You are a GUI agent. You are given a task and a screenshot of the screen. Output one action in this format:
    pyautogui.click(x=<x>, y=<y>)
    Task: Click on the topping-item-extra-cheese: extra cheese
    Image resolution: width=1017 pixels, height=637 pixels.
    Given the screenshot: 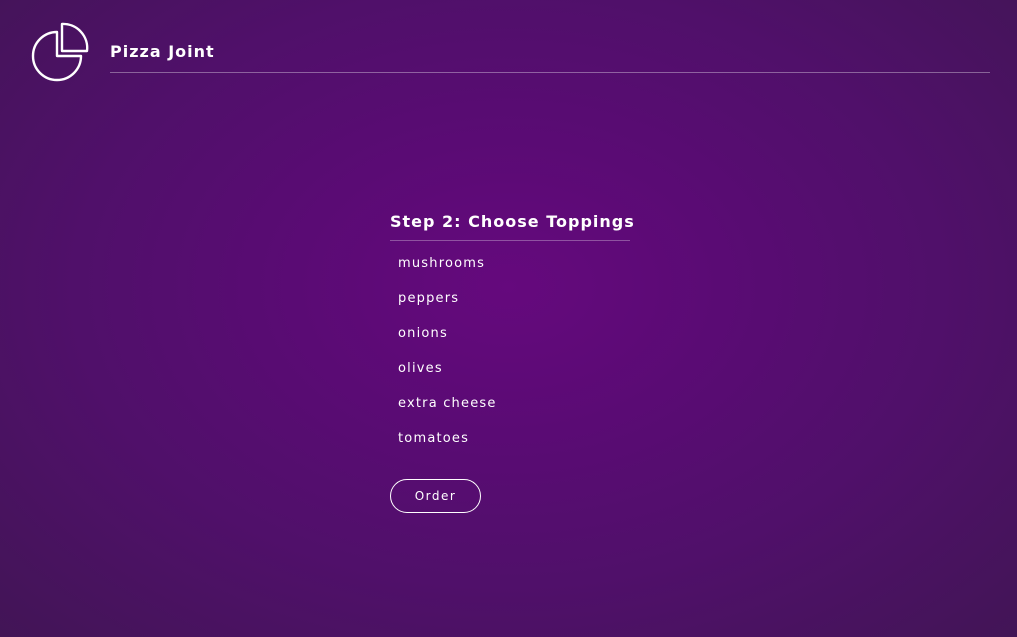 What is the action you would take?
    pyautogui.click(x=510, y=412)
    